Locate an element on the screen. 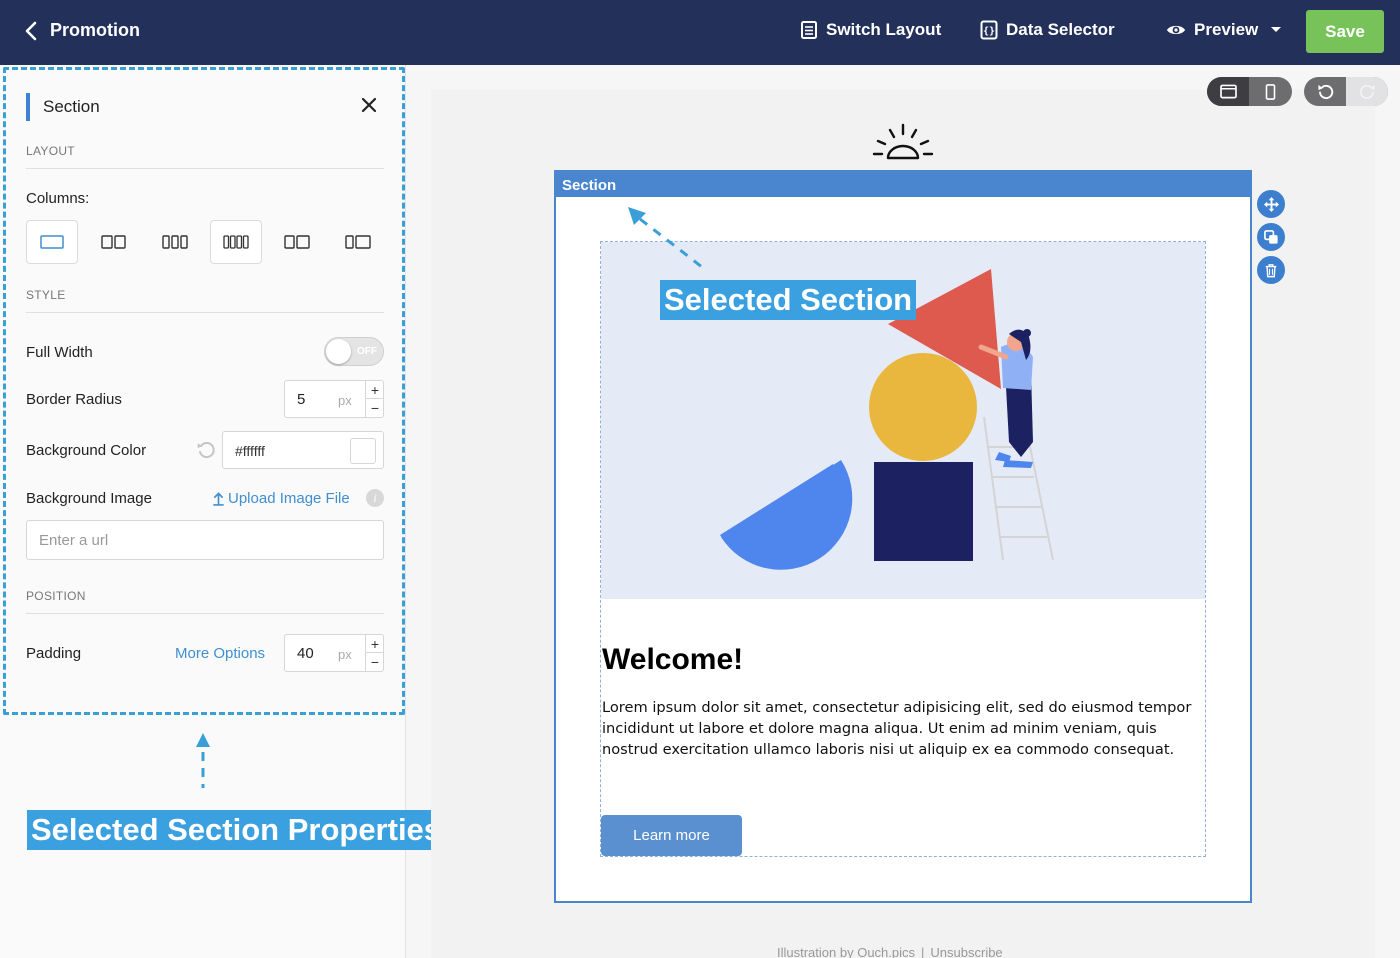 This screenshot has height=958, width=1400. section-label-bar: Section is located at coordinates (903, 184).